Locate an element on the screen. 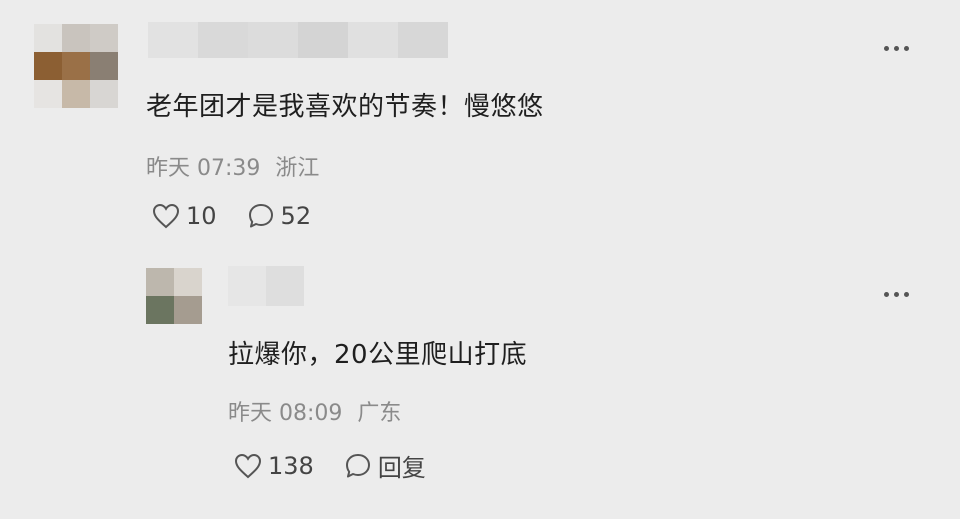 The width and height of the screenshot is (960, 519). comment-time: 昨天 08:09 is located at coordinates (285, 413).